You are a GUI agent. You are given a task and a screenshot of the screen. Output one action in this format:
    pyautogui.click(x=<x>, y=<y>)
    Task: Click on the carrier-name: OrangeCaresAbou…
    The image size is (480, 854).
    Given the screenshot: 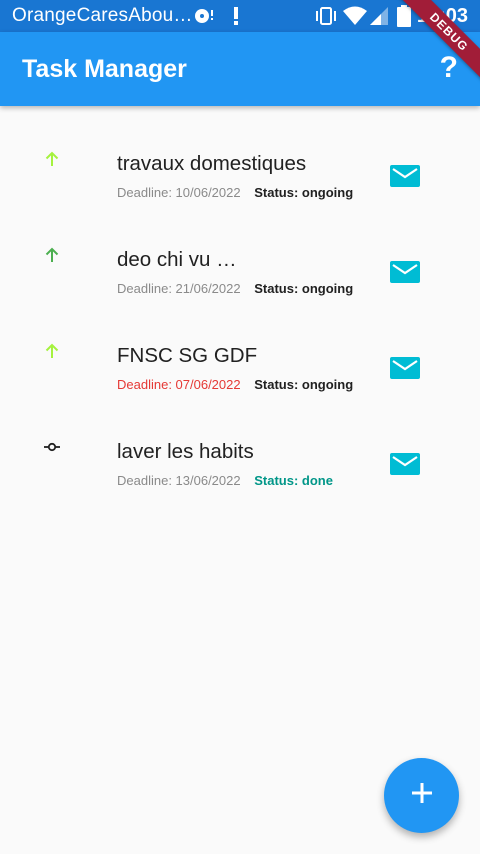 What is the action you would take?
    pyautogui.click(x=102, y=15)
    